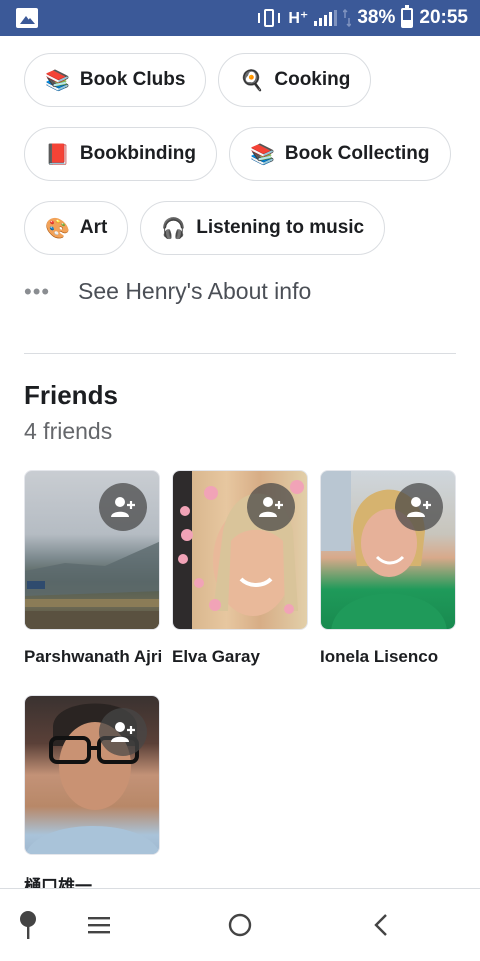 The width and height of the screenshot is (480, 961). Describe the element at coordinates (357, 153) in the screenshot. I see `interest-label: Book Collecting` at that location.